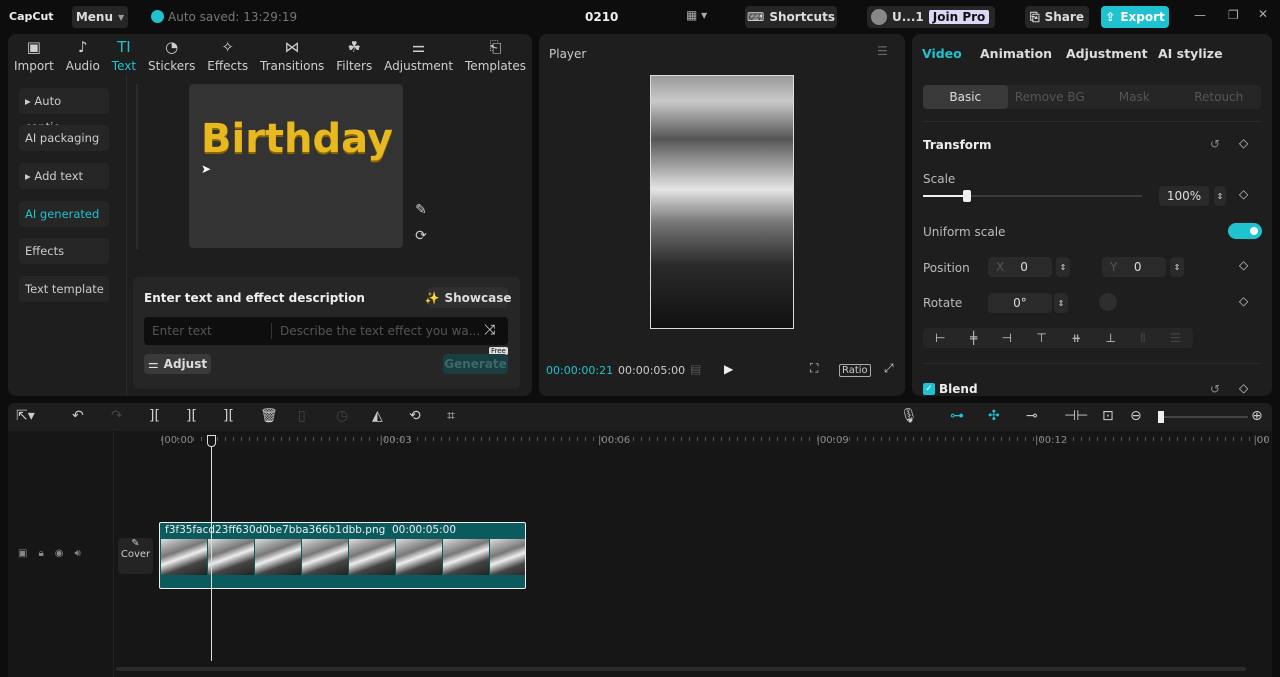  I want to click on rotate-dial, so click(1108, 302).